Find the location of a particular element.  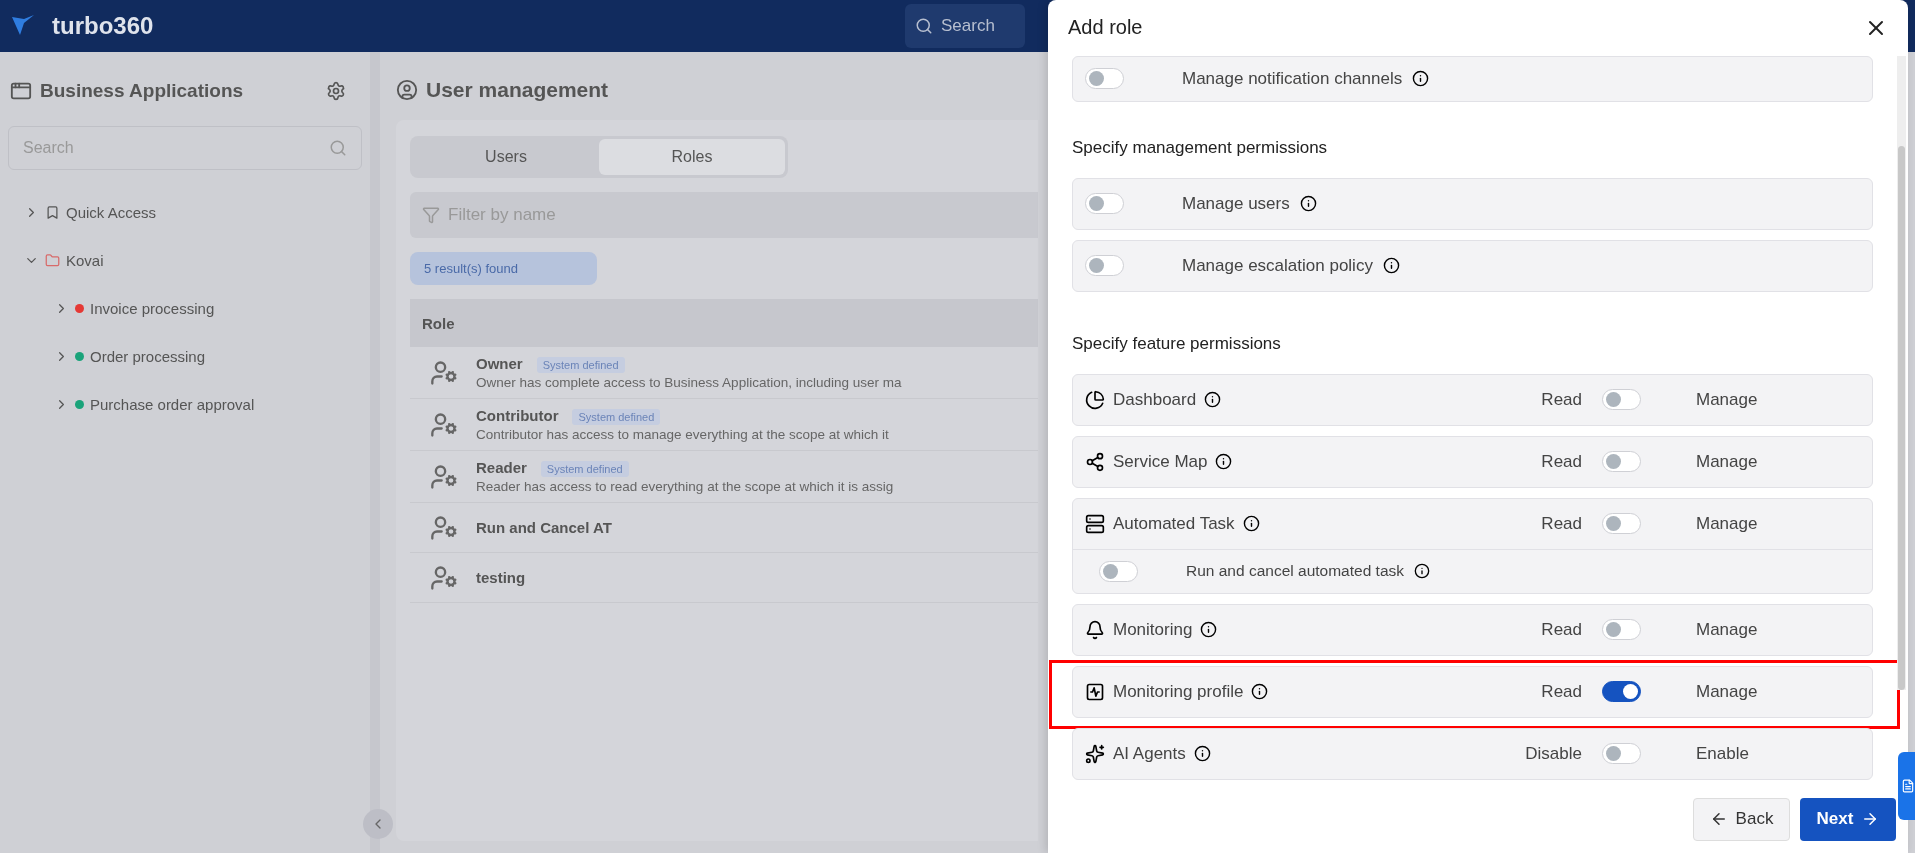

pie-chart-icon is located at coordinates (1095, 399).